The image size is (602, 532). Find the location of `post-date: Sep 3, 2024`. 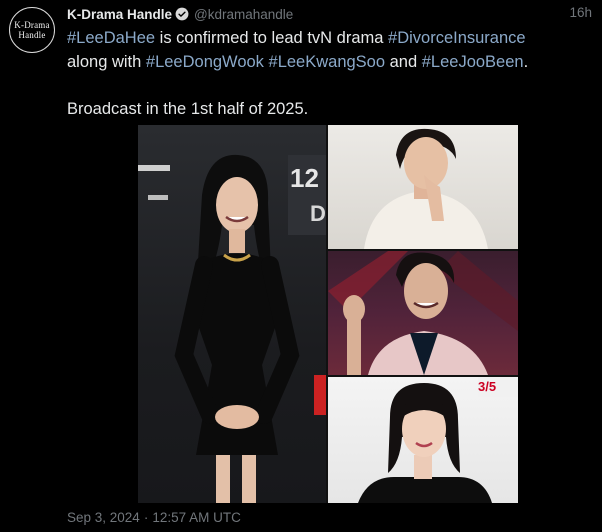

post-date: Sep 3, 2024 is located at coordinates (103, 517).